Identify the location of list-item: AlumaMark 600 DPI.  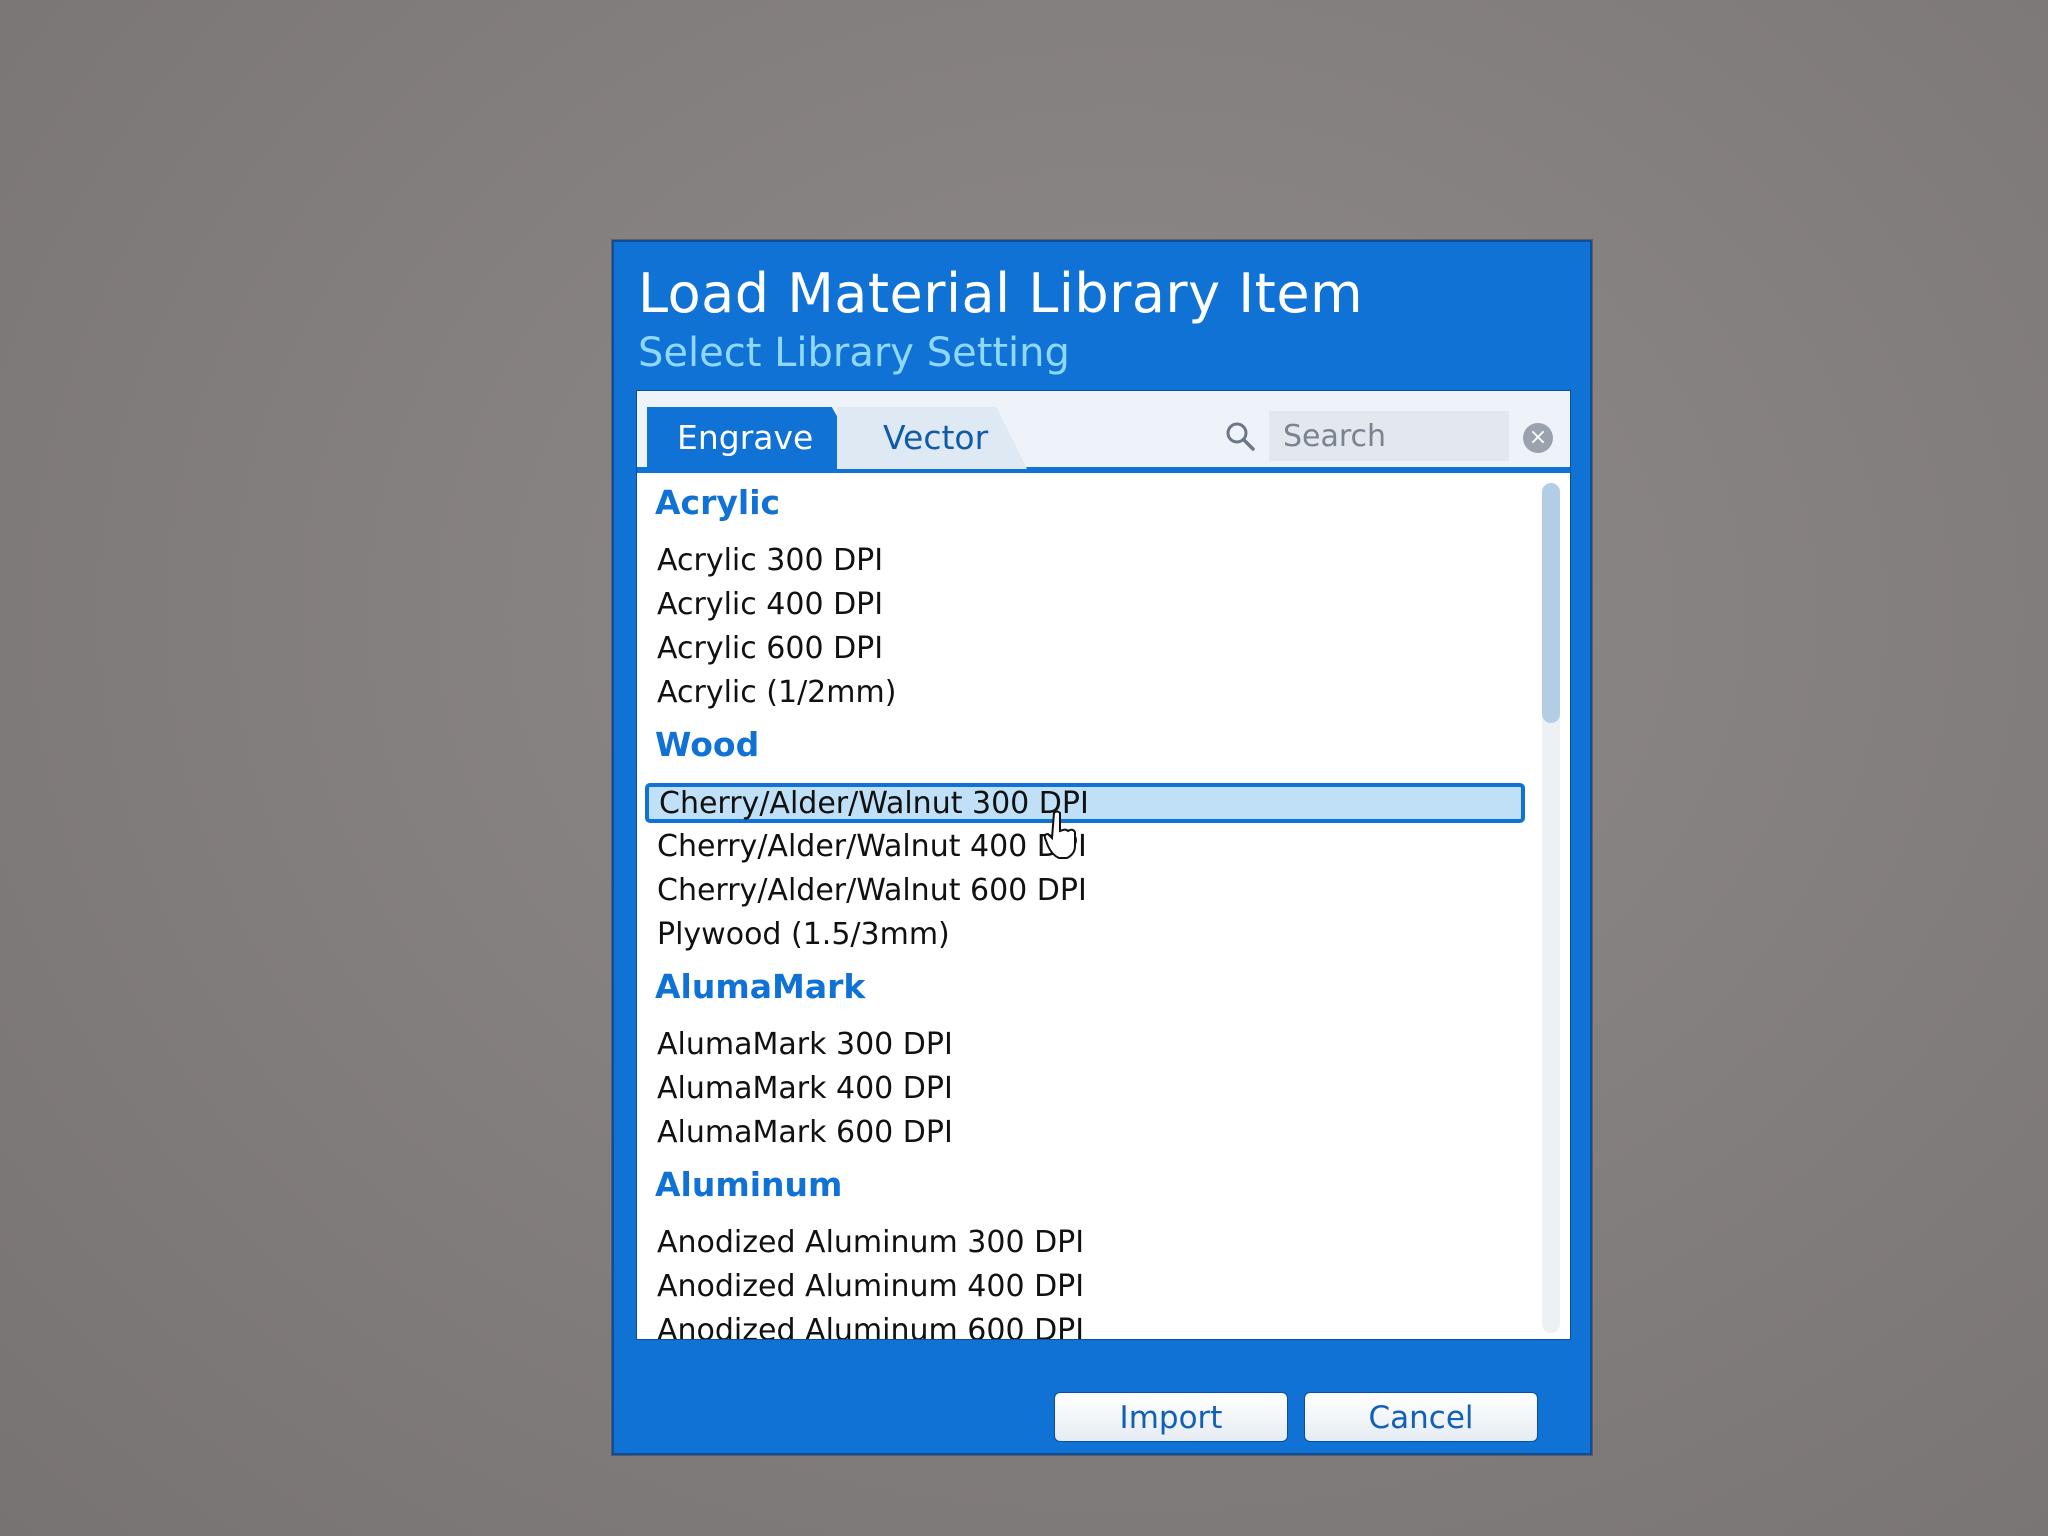
(1086, 1133).